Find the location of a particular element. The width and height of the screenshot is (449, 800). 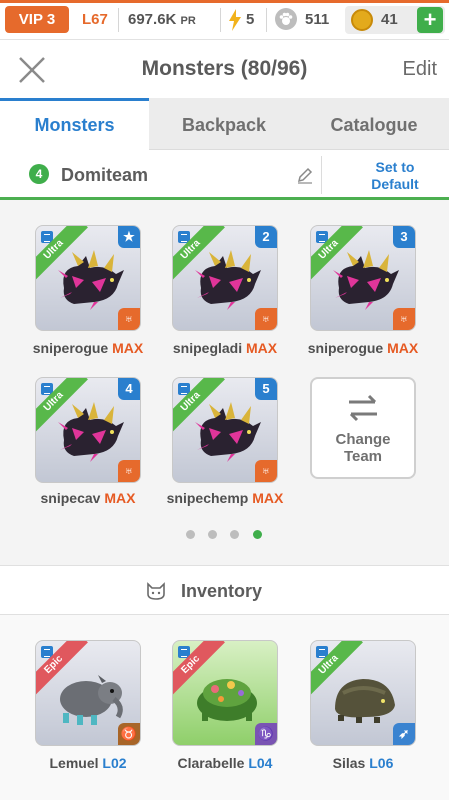

slot-number: 5 is located at coordinates (266, 389).